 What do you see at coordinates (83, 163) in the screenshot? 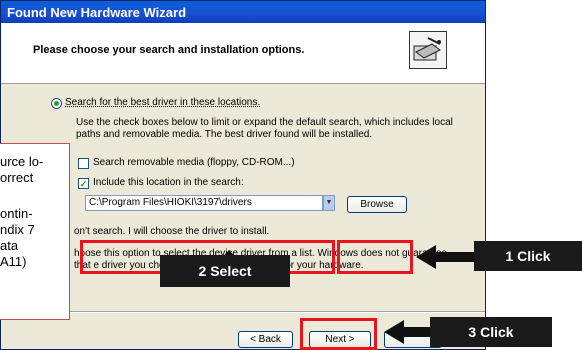
I see `removable-media-checkbox` at bounding box center [83, 163].